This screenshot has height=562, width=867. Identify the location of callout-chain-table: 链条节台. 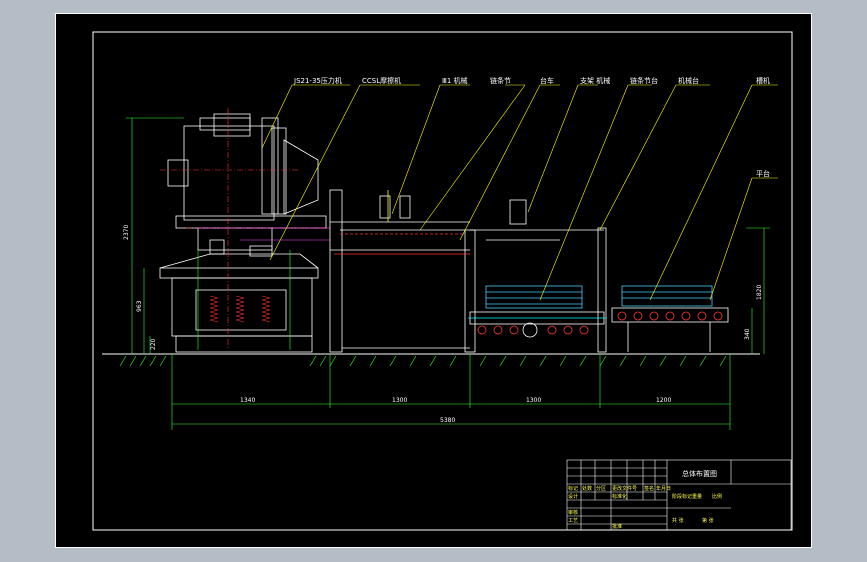
(644, 80).